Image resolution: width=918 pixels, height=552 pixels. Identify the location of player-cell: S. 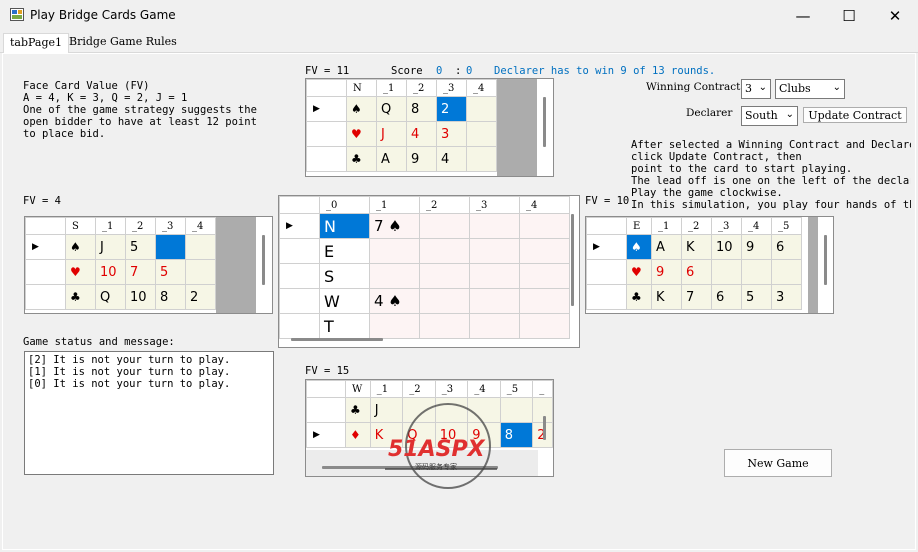
(344, 276).